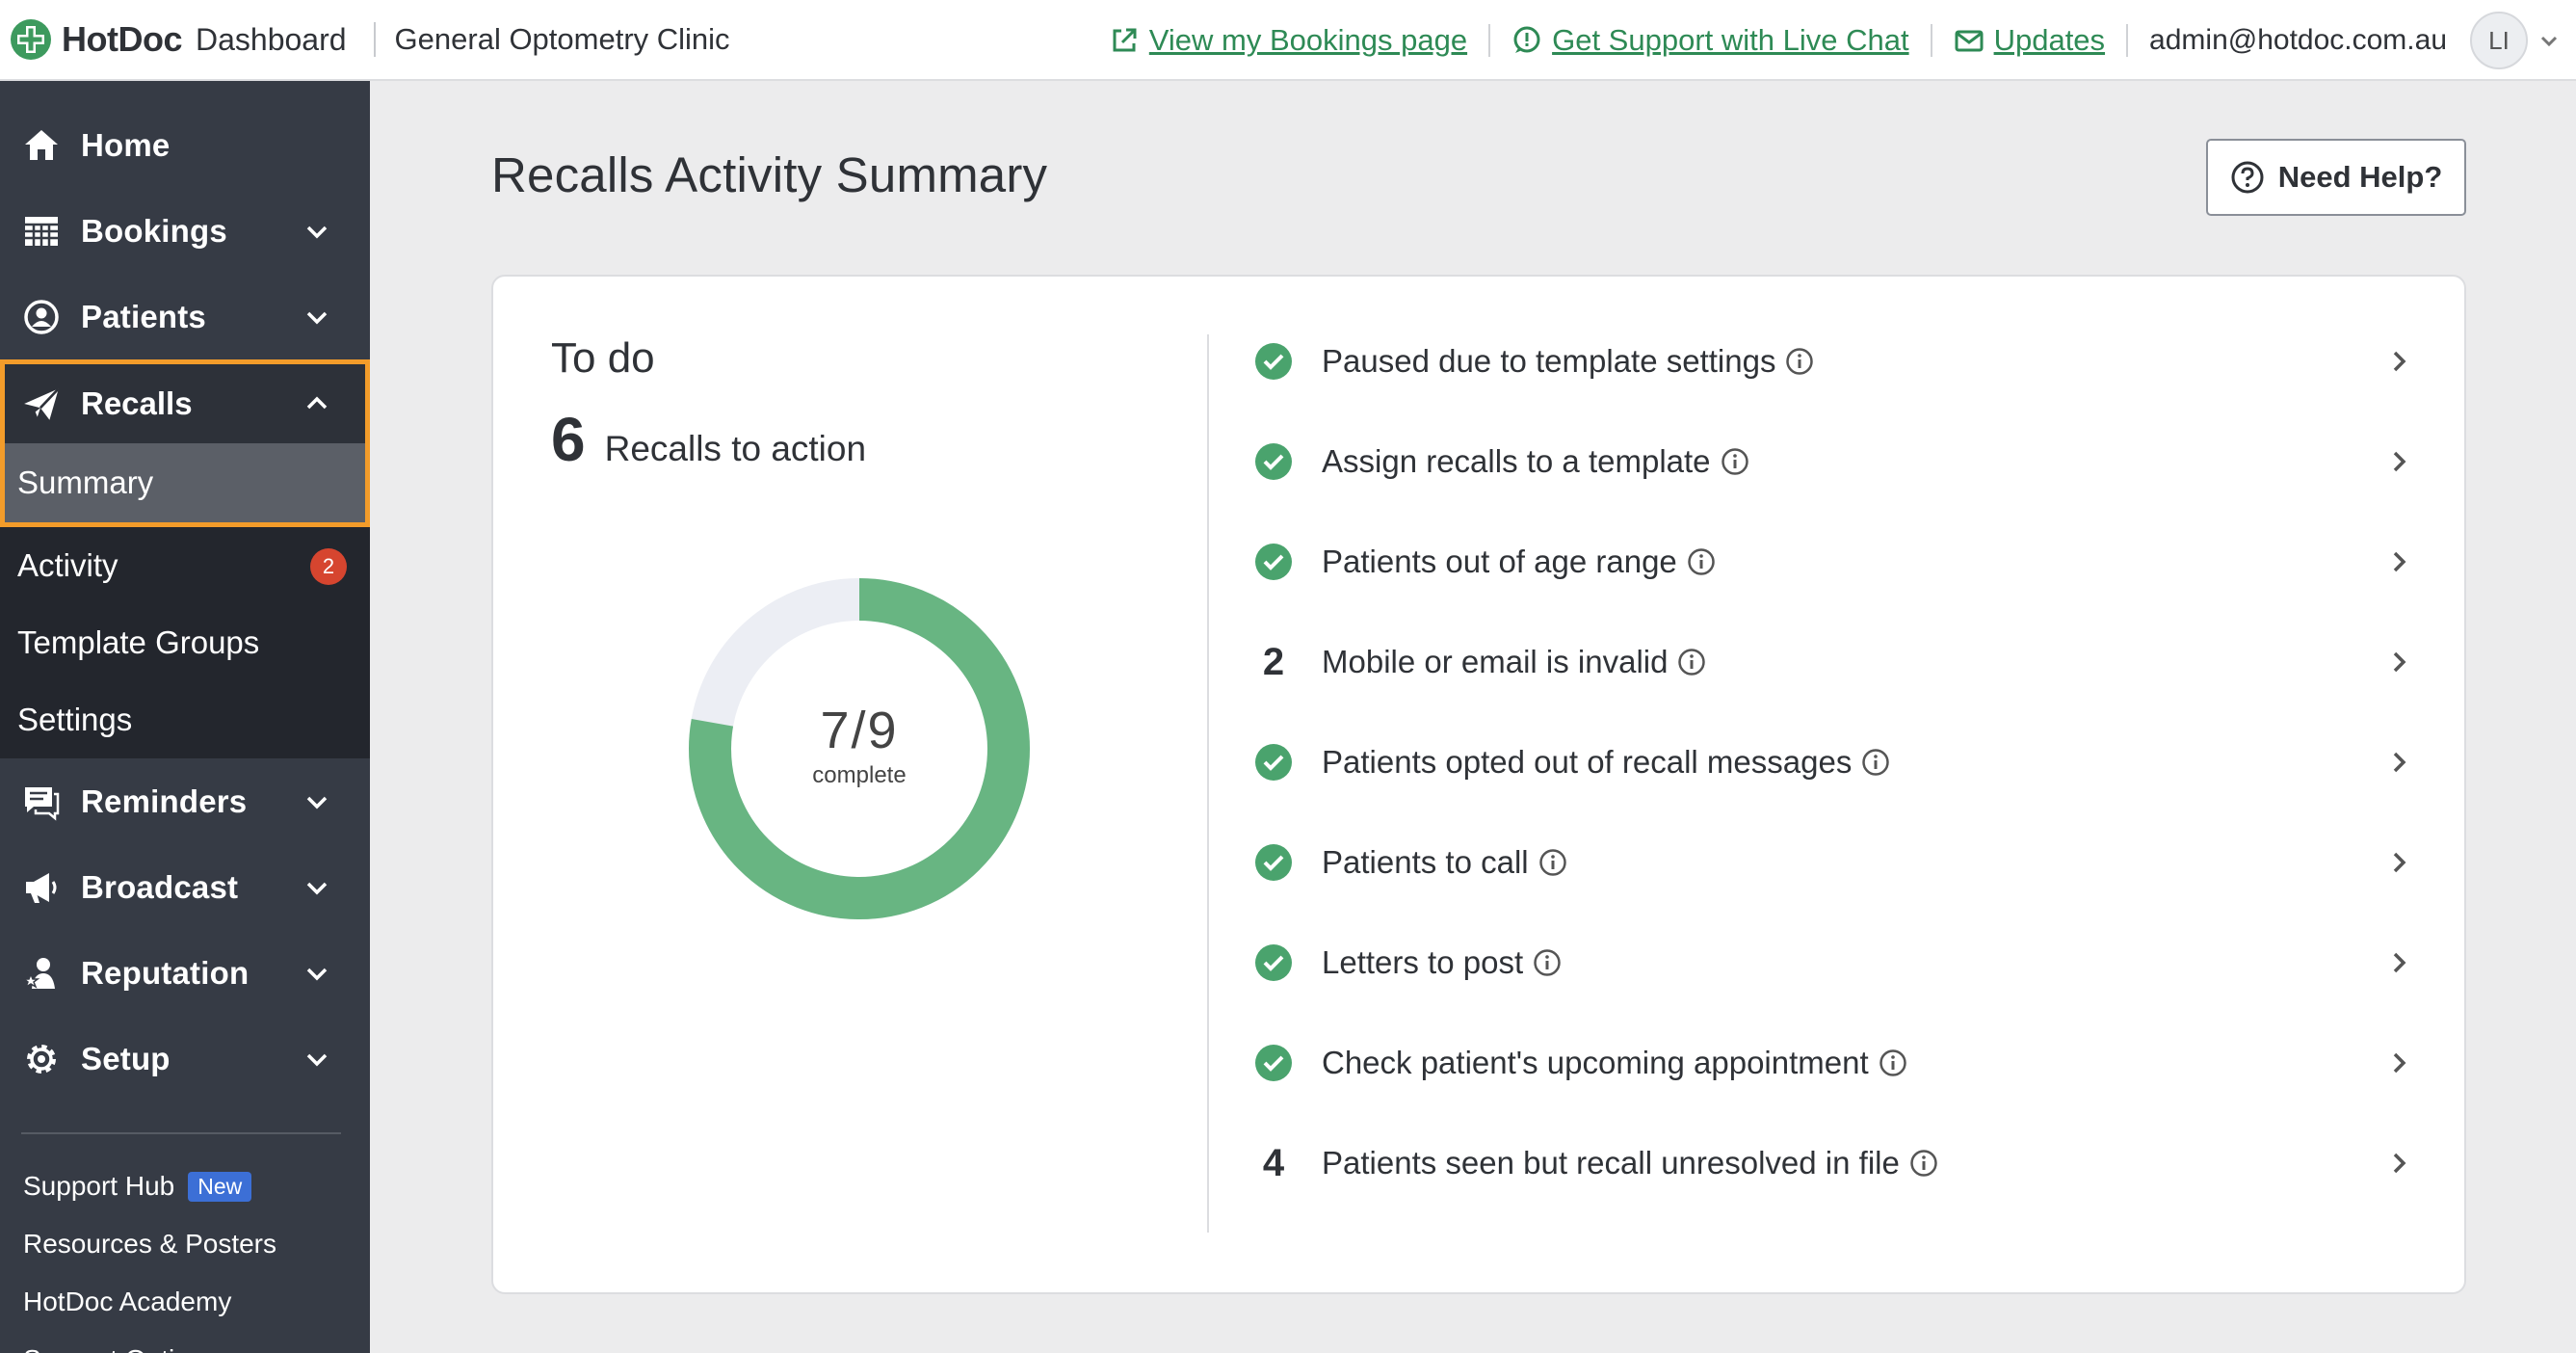 This screenshot has height=1353, width=2576. What do you see at coordinates (185, 231) in the screenshot?
I see `sidebar-item-bookings: Bookings` at bounding box center [185, 231].